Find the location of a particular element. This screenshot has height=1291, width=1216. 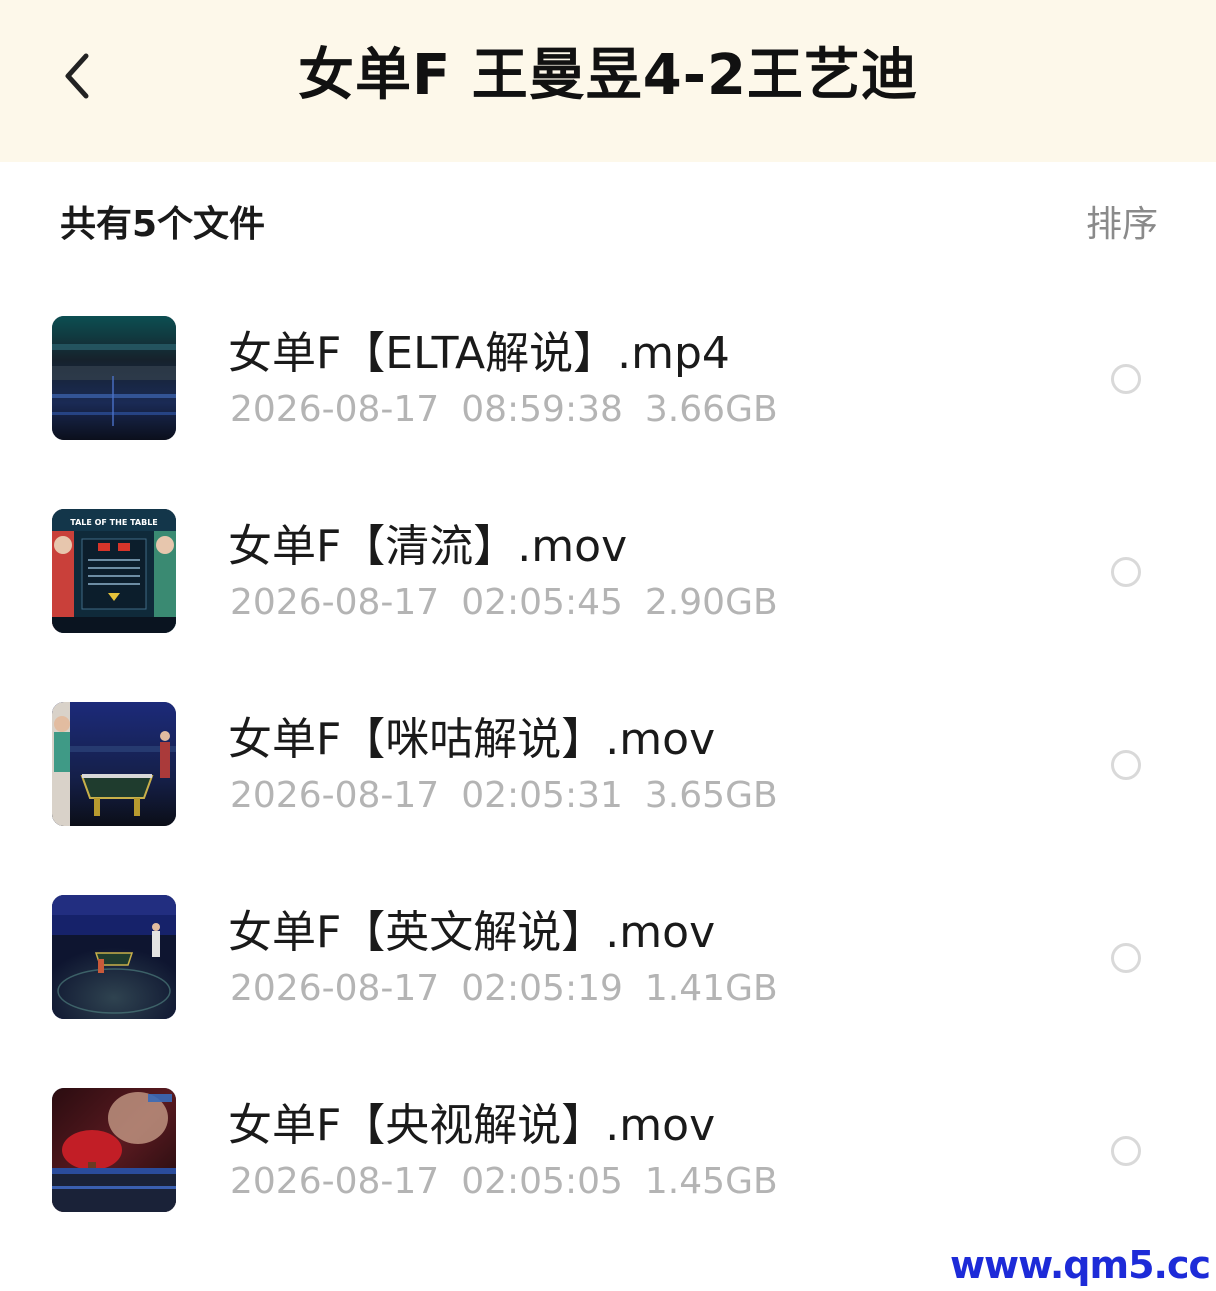

header-bar: 女单F 王曼昱4-2王艺迪 is located at coordinates (608, 81).